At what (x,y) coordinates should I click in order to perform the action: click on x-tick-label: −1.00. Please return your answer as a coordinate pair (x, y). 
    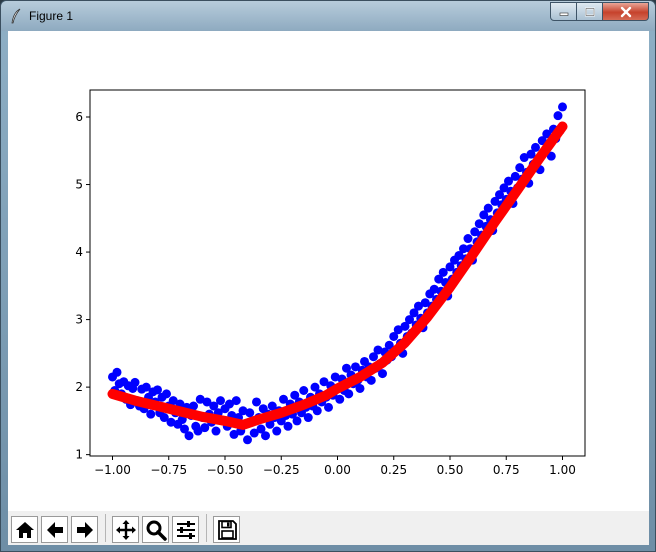
    Looking at the image, I should click on (112, 470).